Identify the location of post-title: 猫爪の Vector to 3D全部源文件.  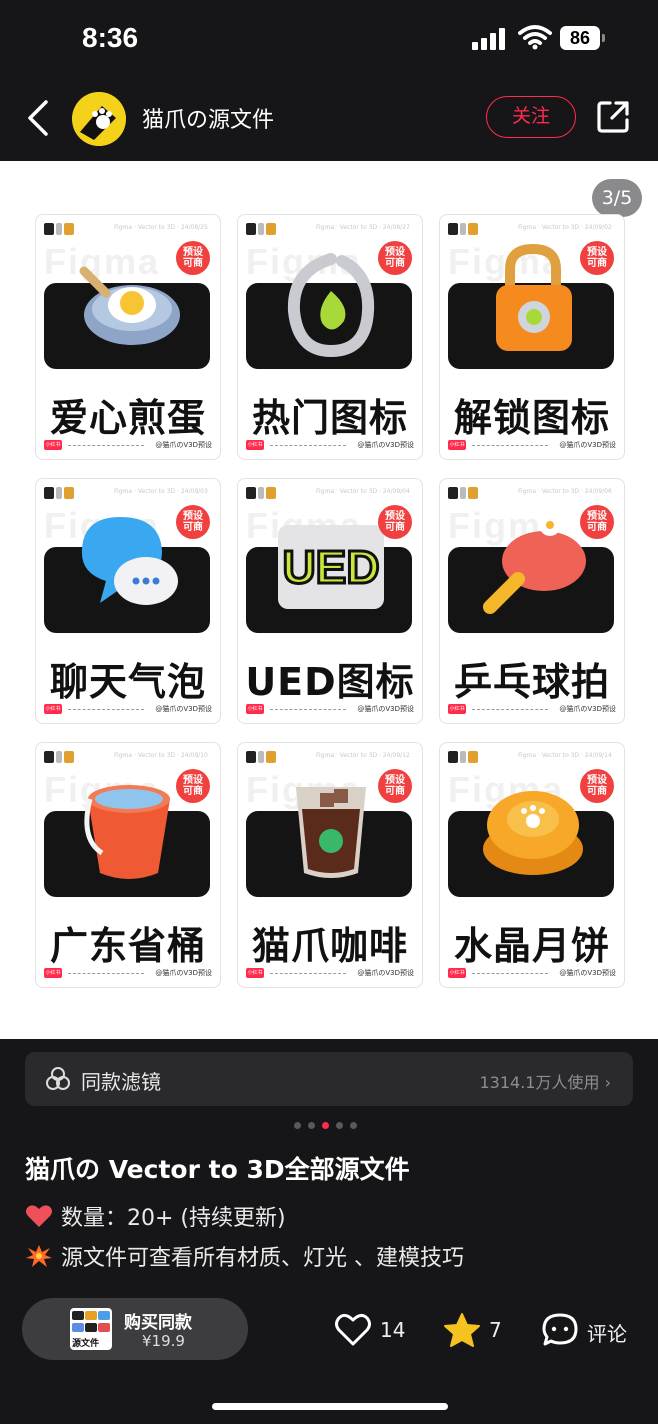
(217, 1169).